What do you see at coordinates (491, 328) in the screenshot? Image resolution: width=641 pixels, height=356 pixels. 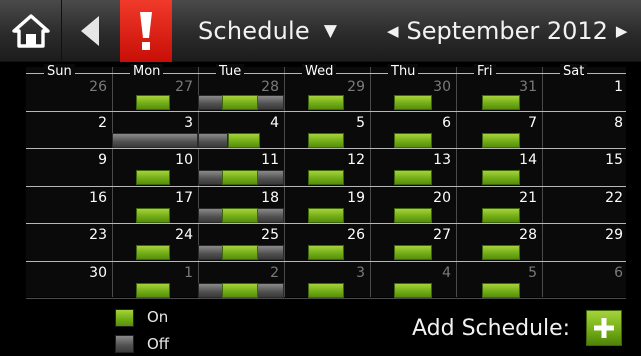 I see `add-schedule-label: Add Schedule:` at bounding box center [491, 328].